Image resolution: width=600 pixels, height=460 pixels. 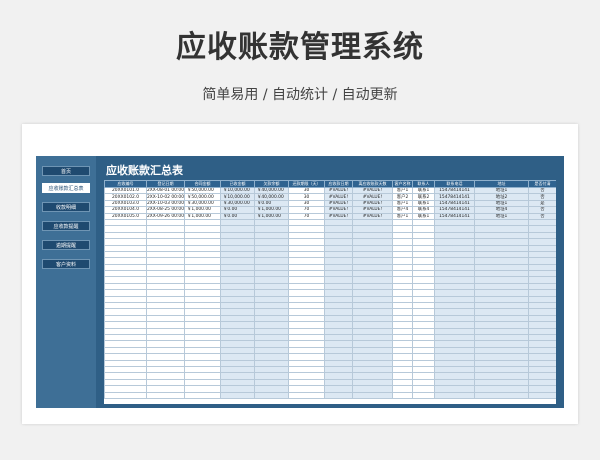 What do you see at coordinates (338, 184) in the screenshot?
I see `column-header: 应收款日期` at bounding box center [338, 184].